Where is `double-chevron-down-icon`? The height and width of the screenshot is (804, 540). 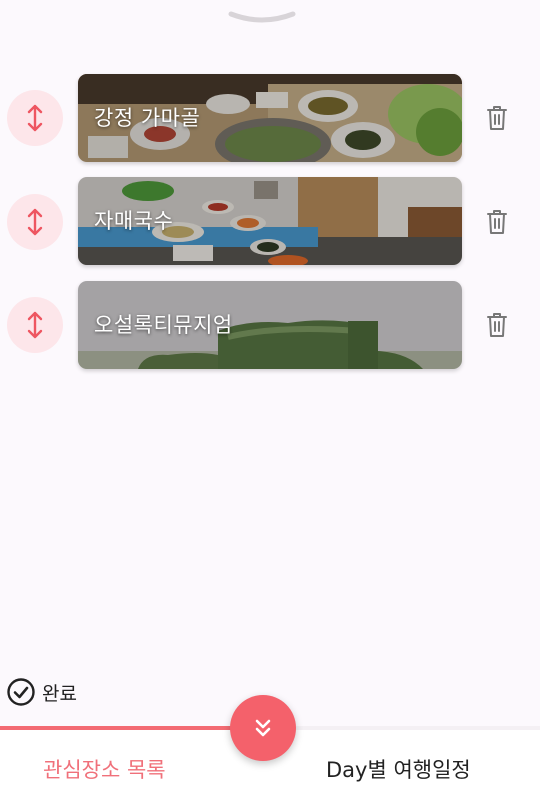
double-chevron-down-icon is located at coordinates (263, 728).